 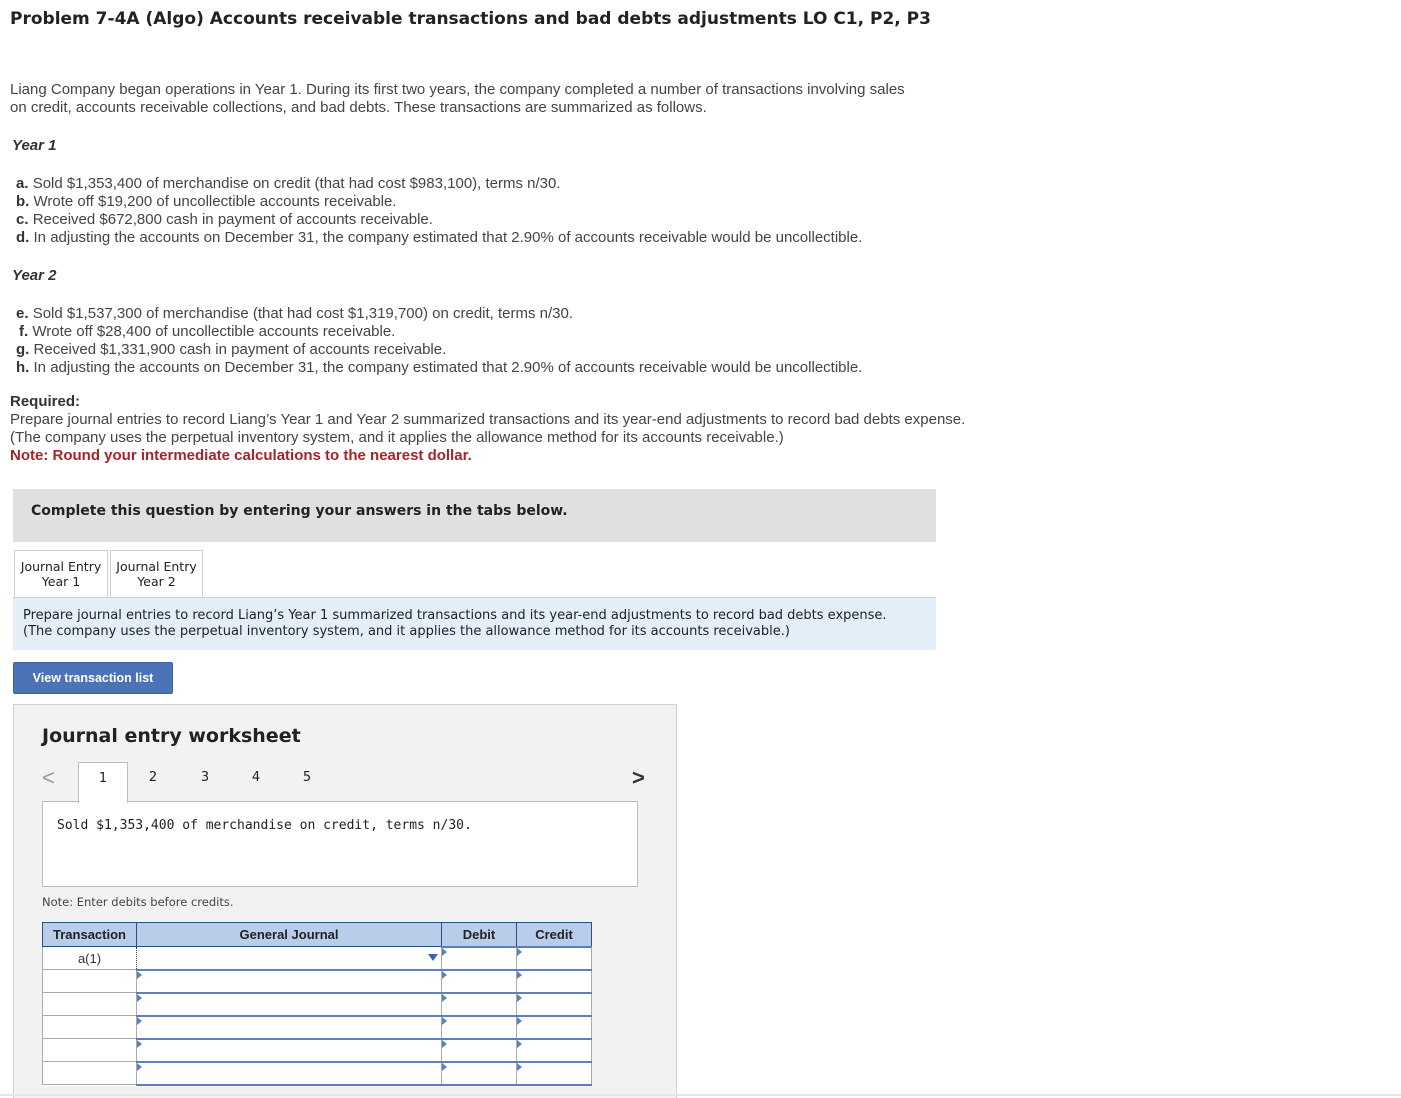 I want to click on dropdown-arrow-icon, so click(x=433, y=957).